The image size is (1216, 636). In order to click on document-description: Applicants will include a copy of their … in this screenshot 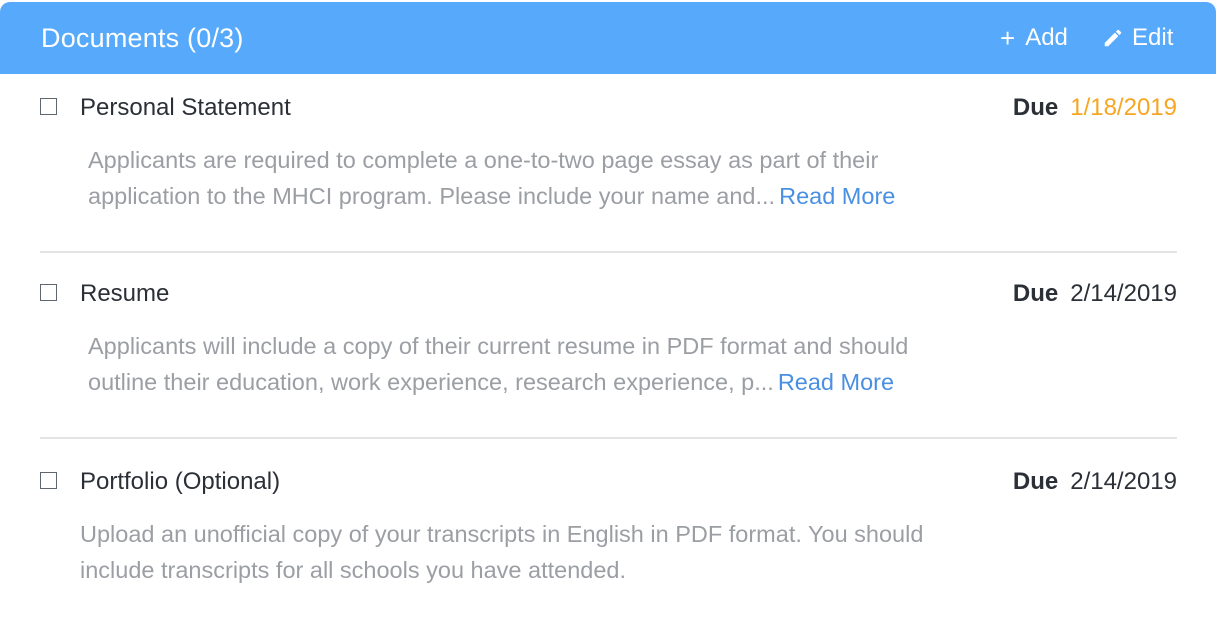, I will do `click(548, 364)`.